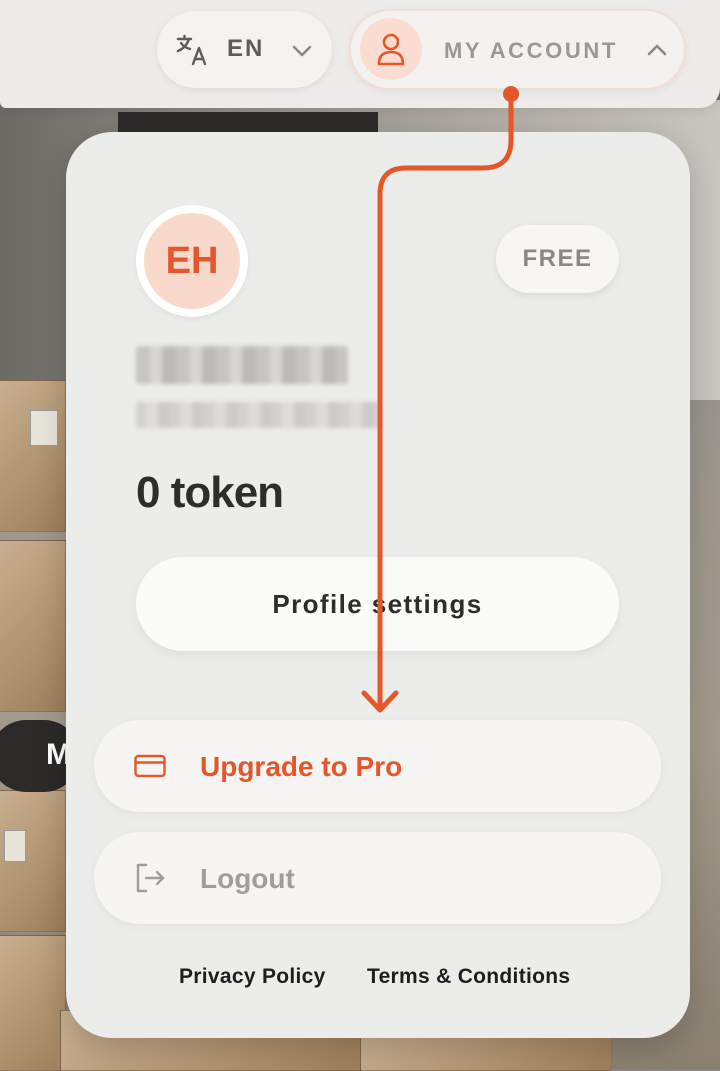 Image resolution: width=720 pixels, height=1071 pixels. Describe the element at coordinates (377, 878) in the screenshot. I see `logout-button: Logout` at that location.